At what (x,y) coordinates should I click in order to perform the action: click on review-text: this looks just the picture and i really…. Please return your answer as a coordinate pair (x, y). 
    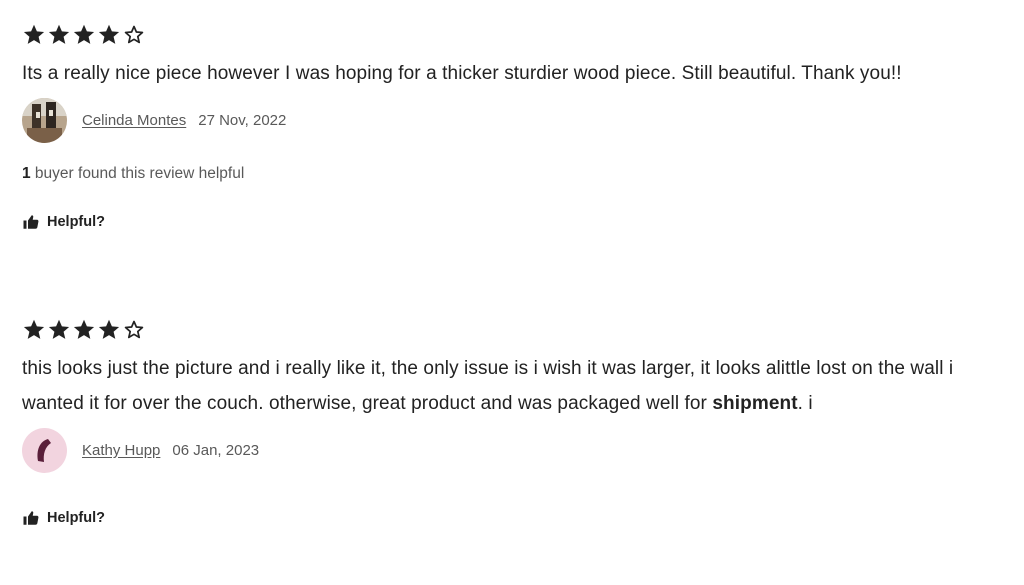
    Looking at the image, I should click on (502, 386).